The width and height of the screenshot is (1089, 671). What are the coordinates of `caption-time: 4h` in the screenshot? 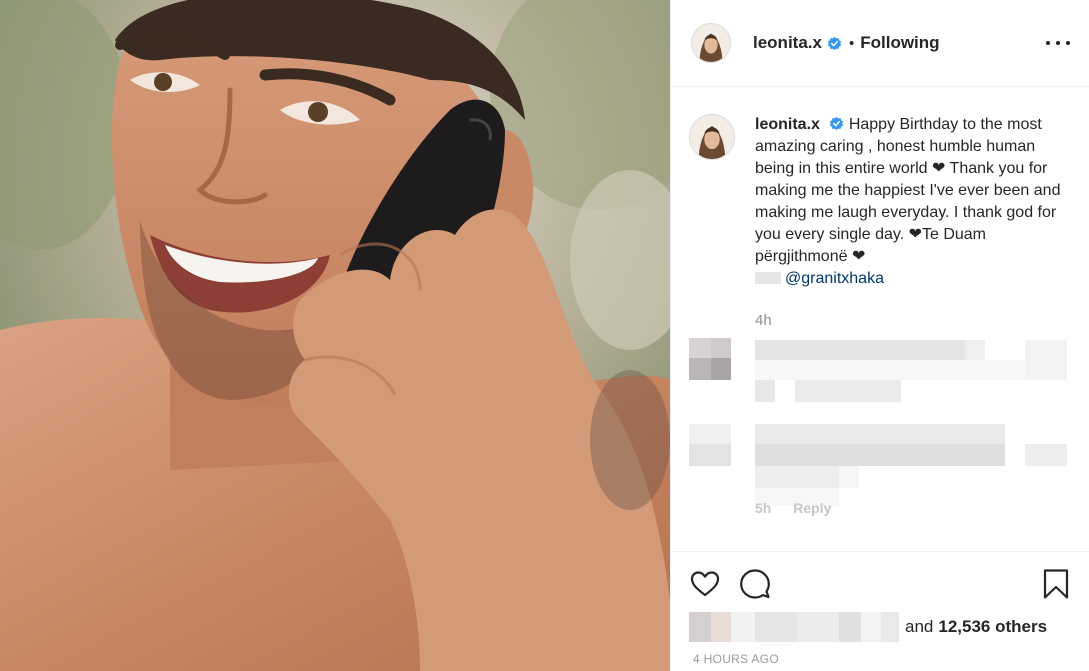 It's located at (763, 320).